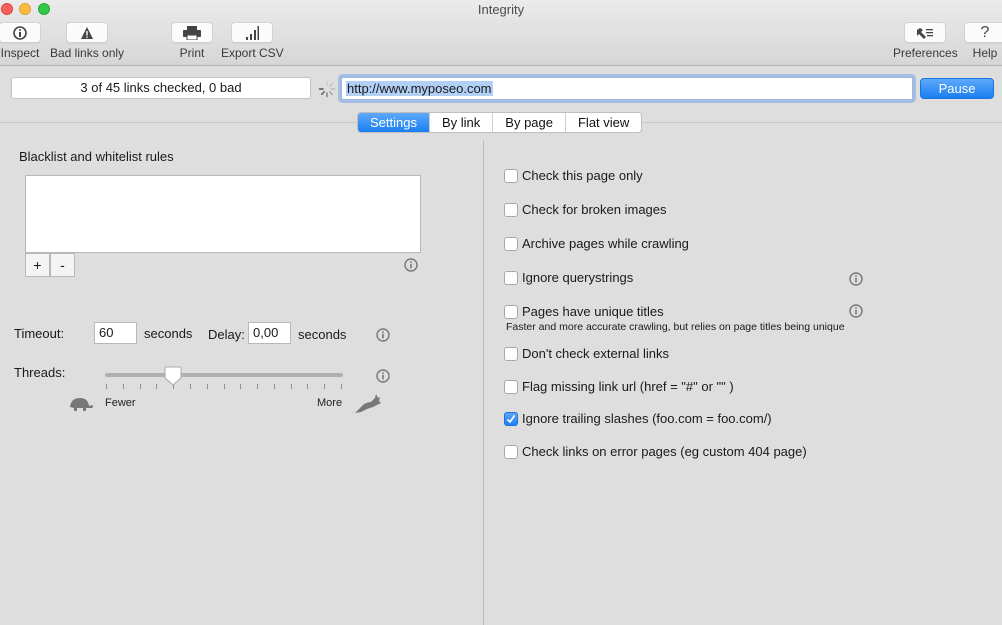 The height and width of the screenshot is (625, 1002). Describe the element at coordinates (627, 88) in the screenshot. I see `url-input: http://www.myposeo.com` at that location.